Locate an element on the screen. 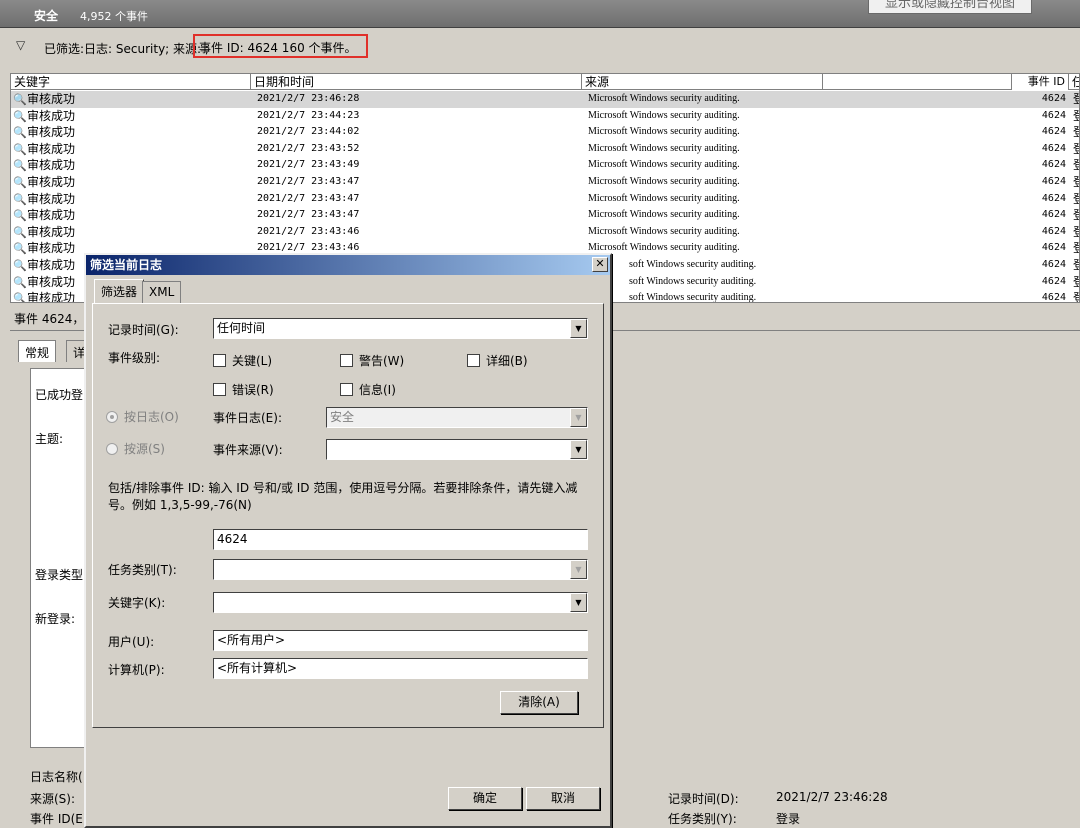  col-keyword: 关键字 is located at coordinates (131, 82).